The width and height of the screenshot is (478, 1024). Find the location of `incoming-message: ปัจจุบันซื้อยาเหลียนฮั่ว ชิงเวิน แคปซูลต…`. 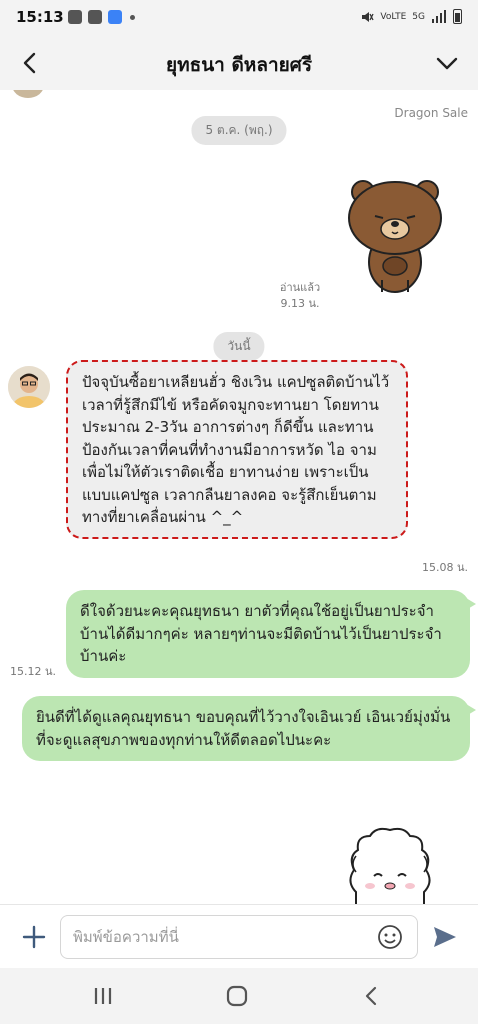

incoming-message: ปัจจุบันซื้อยาเหลียนฮั่ว ชิงเวิน แคปซูลต… is located at coordinates (237, 449).